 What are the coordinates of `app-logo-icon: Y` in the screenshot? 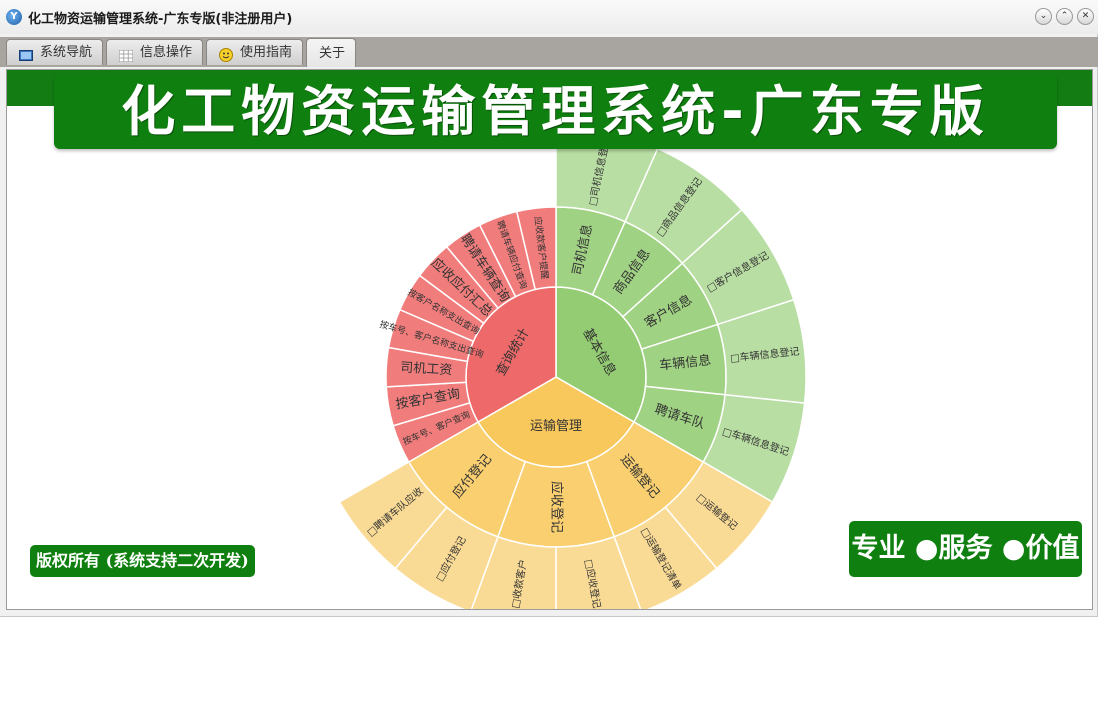 It's located at (14, 17).